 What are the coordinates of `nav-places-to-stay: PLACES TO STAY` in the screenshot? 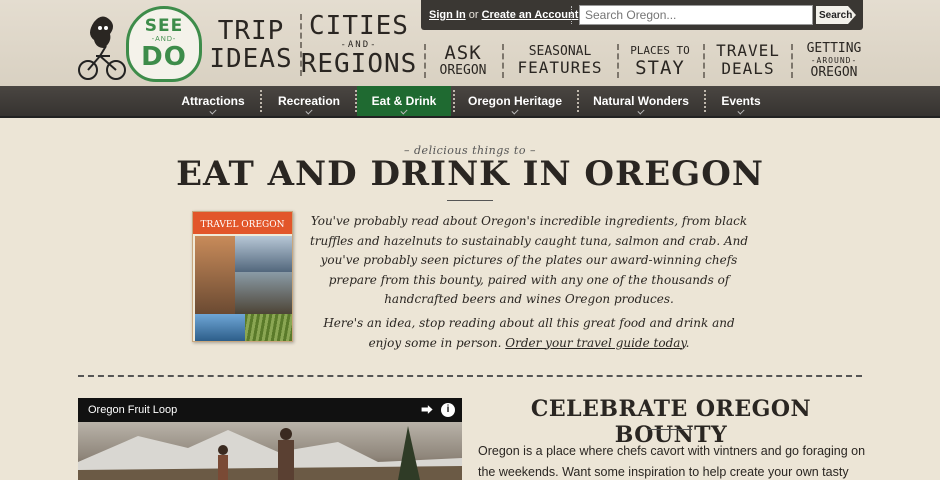 It's located at (660, 60).